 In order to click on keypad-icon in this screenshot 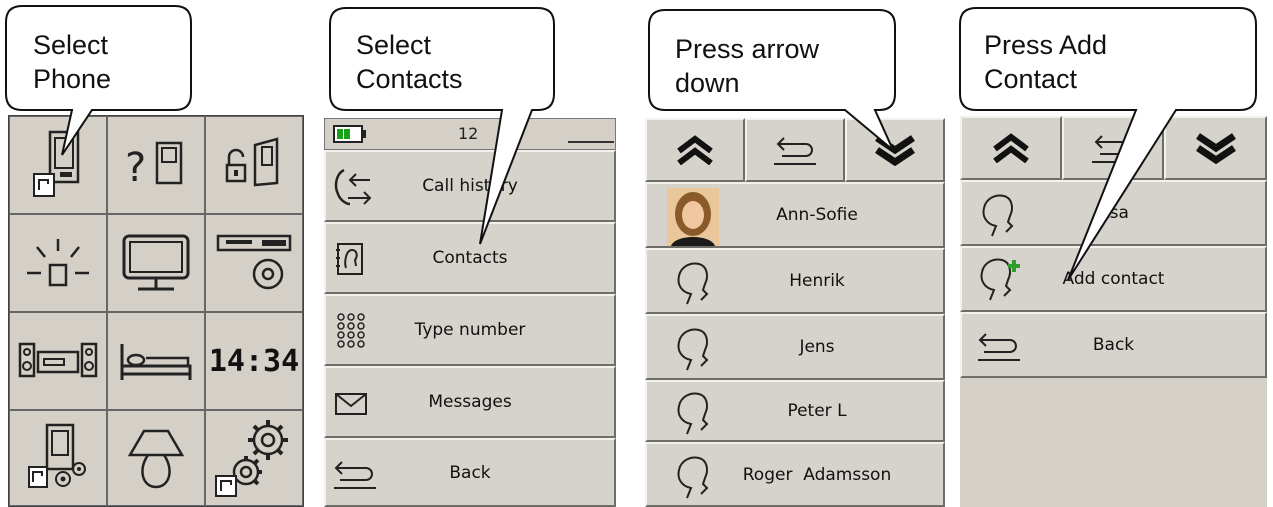, I will do `click(351, 330)`.